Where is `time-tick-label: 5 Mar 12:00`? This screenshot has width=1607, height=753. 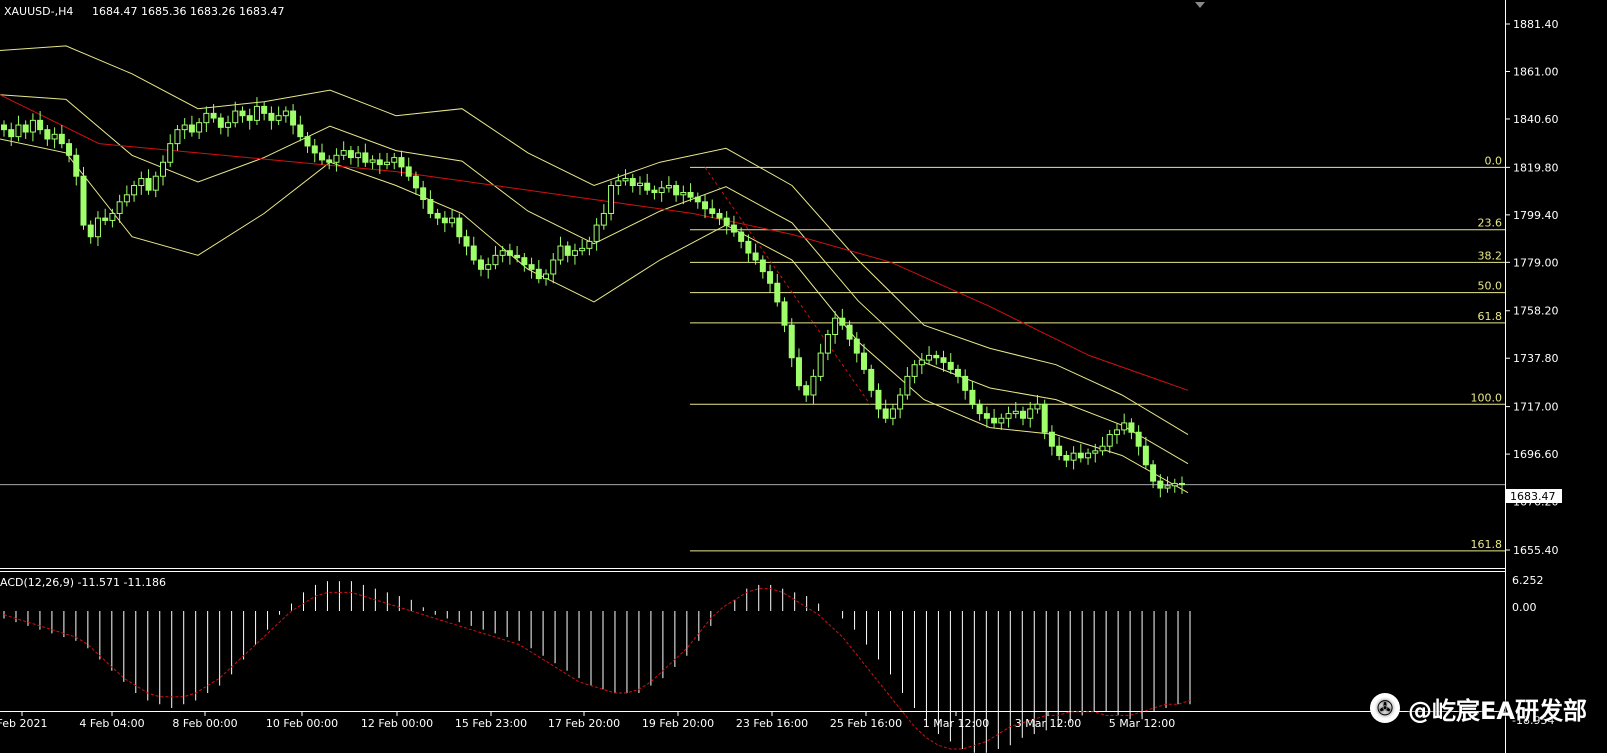 time-tick-label: 5 Mar 12:00 is located at coordinates (1142, 723).